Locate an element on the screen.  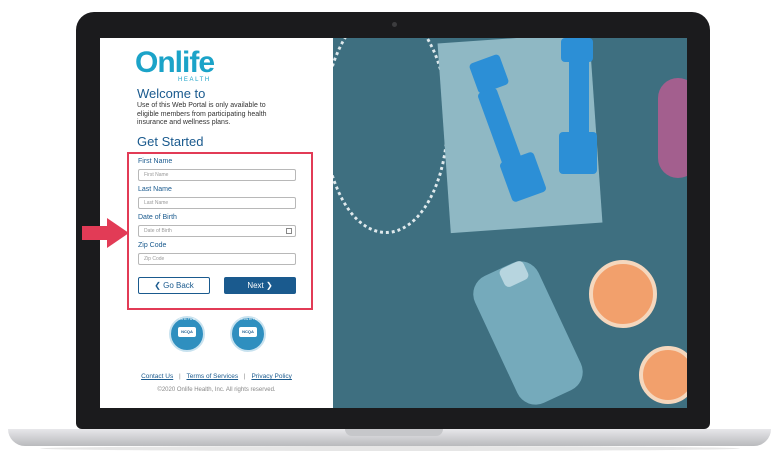
badge-audited-label: AUDITED is located at coordinates (187, 319).